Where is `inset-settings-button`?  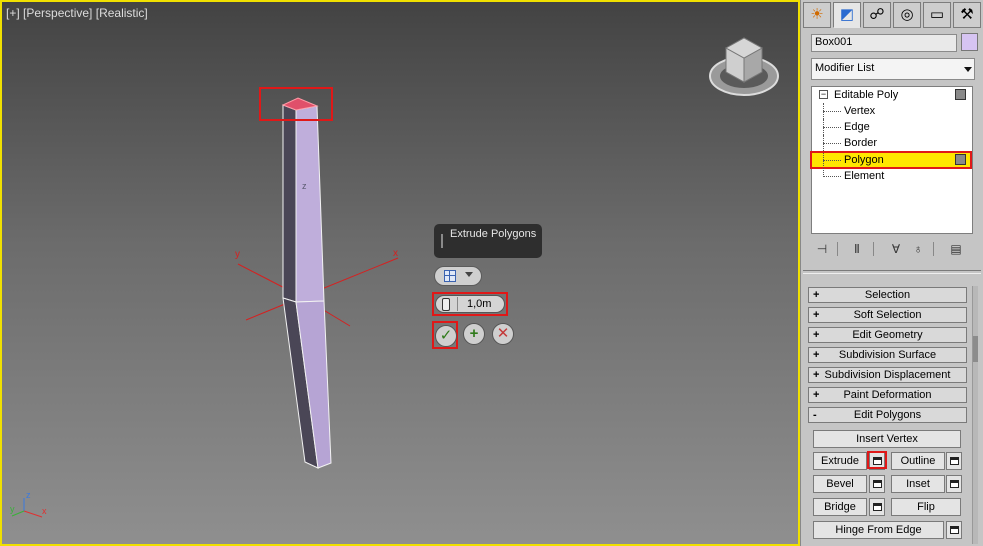
inset-settings-button is located at coordinates (954, 484).